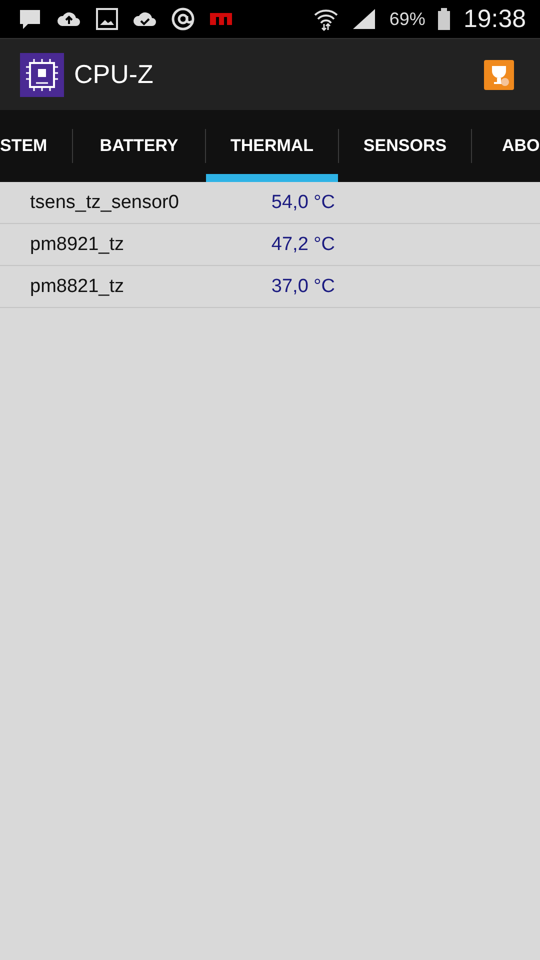 The image size is (540, 960). I want to click on tab: ABO, so click(506, 146).